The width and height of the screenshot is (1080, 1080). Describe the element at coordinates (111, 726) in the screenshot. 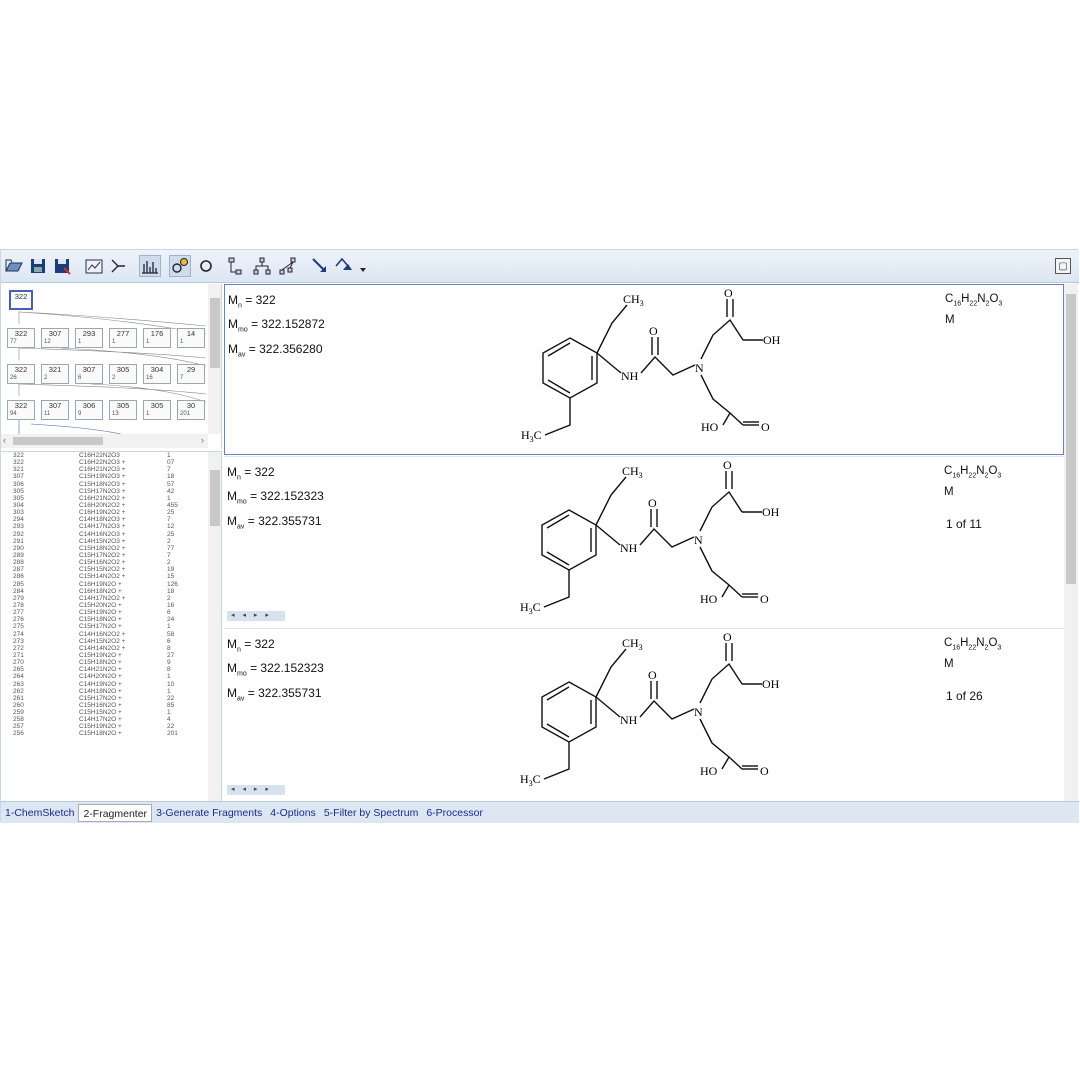

I see `list-item: 257 C15H19N2O +22` at that location.